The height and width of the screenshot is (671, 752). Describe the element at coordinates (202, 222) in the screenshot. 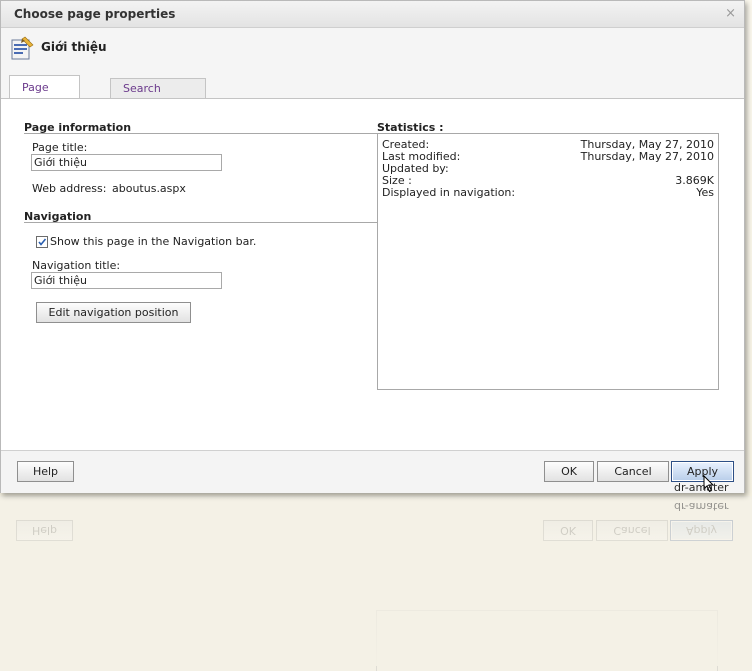

I see `navigation-divider` at that location.